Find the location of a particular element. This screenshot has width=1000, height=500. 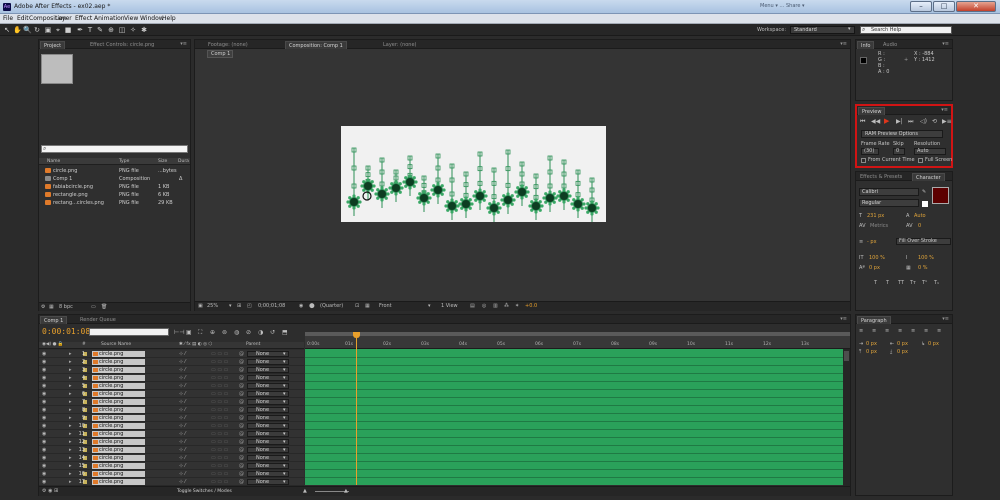

ram-preview-options-select: RAM Preview Options is located at coordinates (902, 134).